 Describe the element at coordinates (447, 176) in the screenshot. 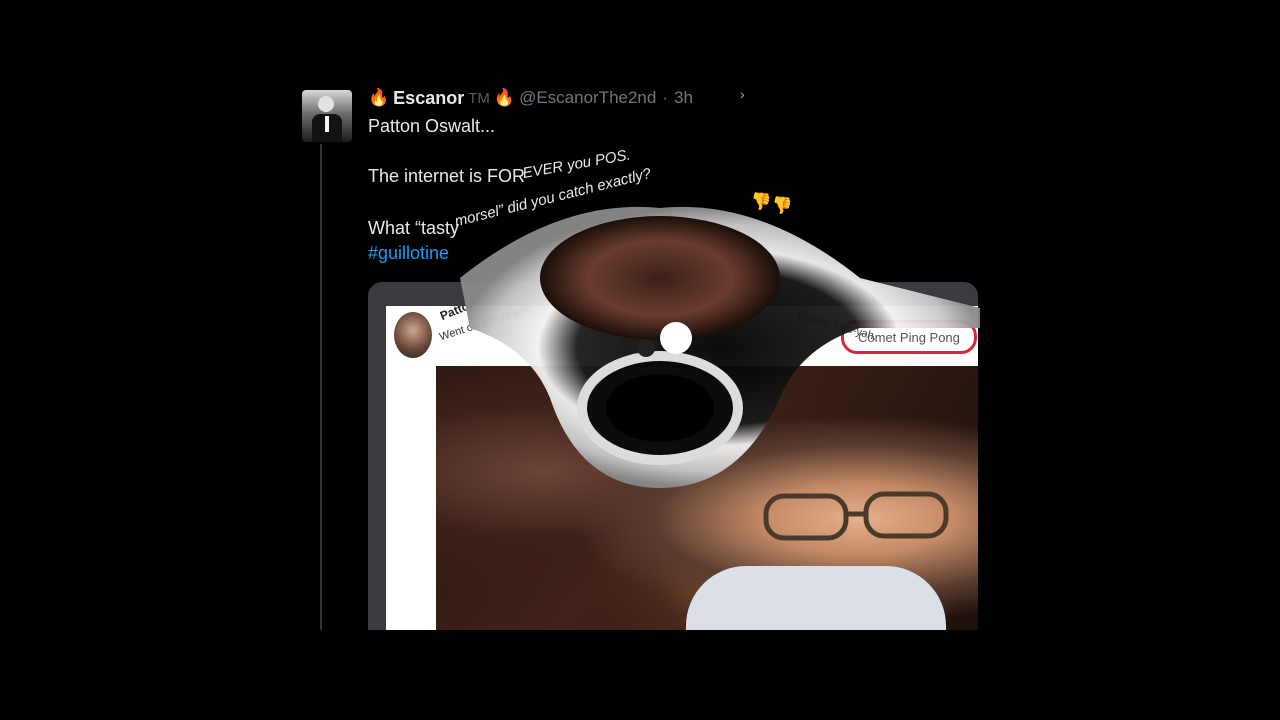

I see `tweet-line-2-text: The internet is FOR` at that location.